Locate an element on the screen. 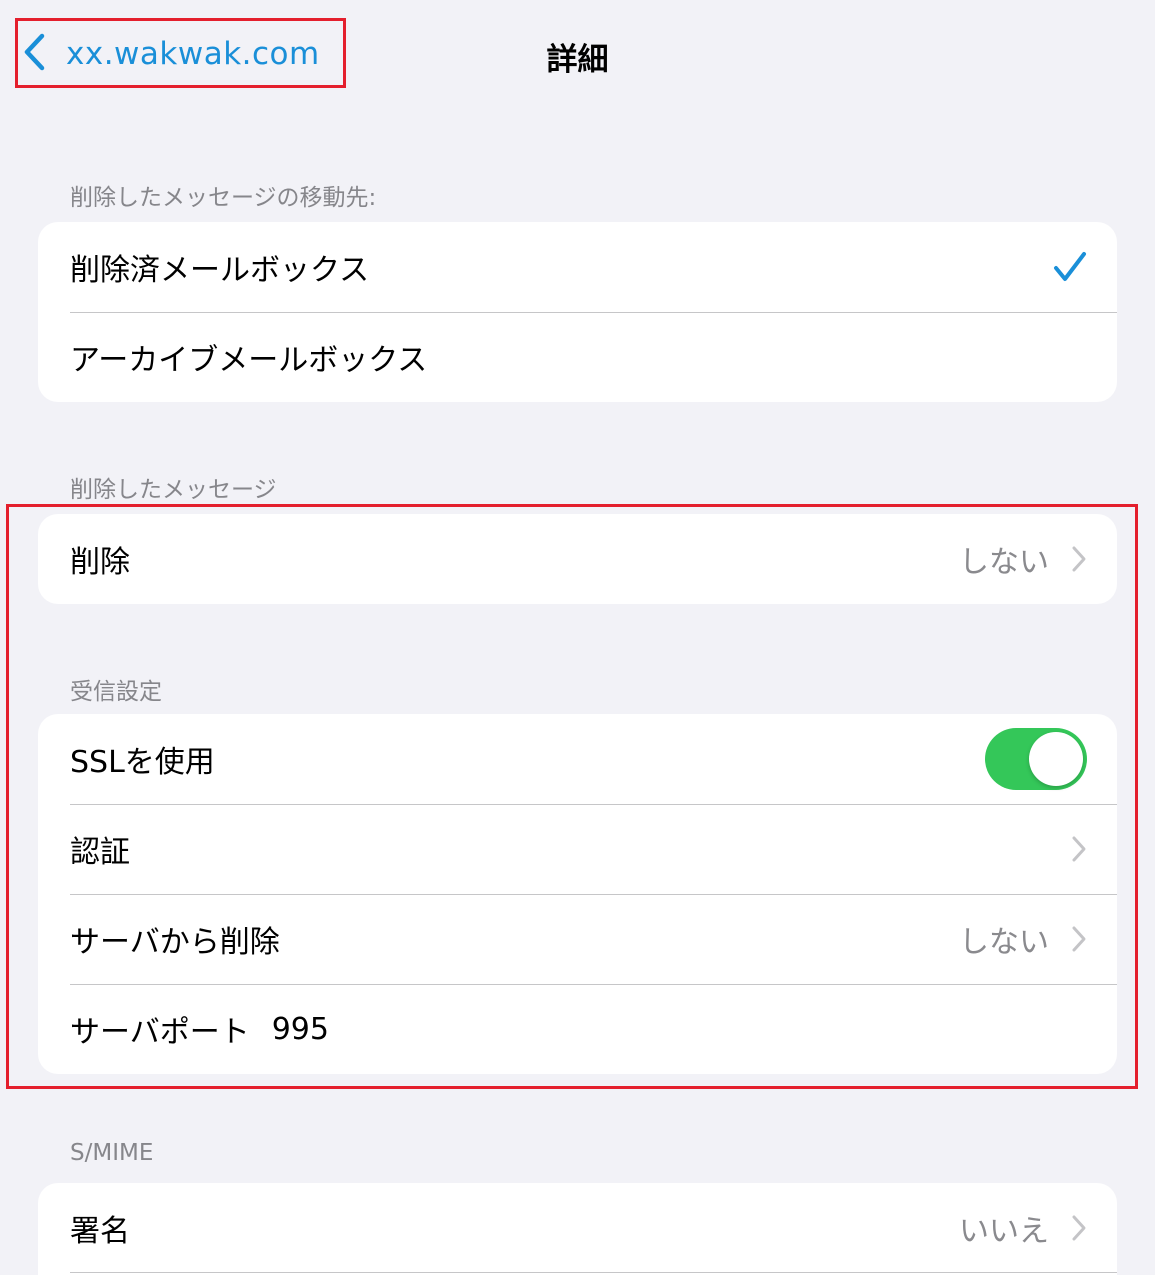  move-to-group: 削除済メールボックス アーカイブメールボックス is located at coordinates (577, 312).